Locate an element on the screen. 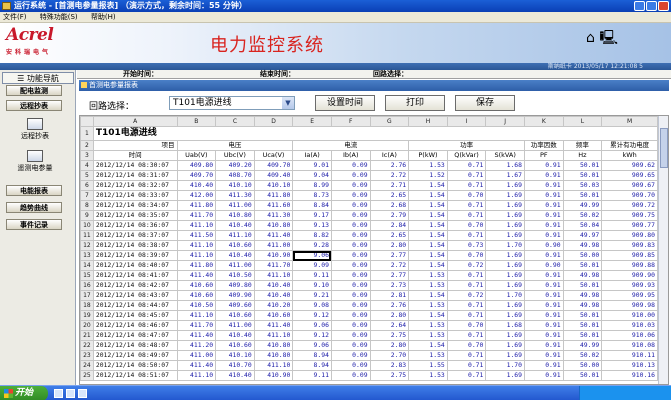 This screenshot has height=400, width=671. data-cell: 1.55 is located at coordinates (428, 365).